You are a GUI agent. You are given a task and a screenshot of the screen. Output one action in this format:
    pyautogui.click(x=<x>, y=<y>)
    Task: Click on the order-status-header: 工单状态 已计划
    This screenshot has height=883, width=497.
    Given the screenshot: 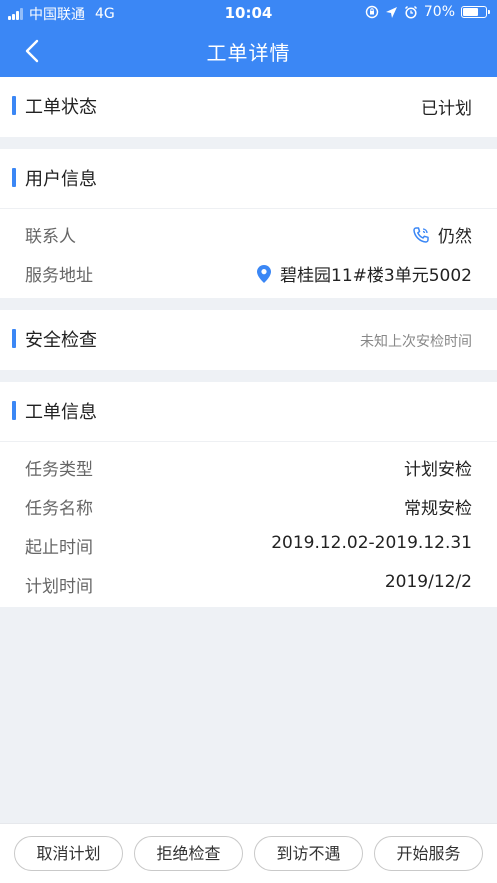 What is the action you would take?
    pyautogui.click(x=248, y=107)
    